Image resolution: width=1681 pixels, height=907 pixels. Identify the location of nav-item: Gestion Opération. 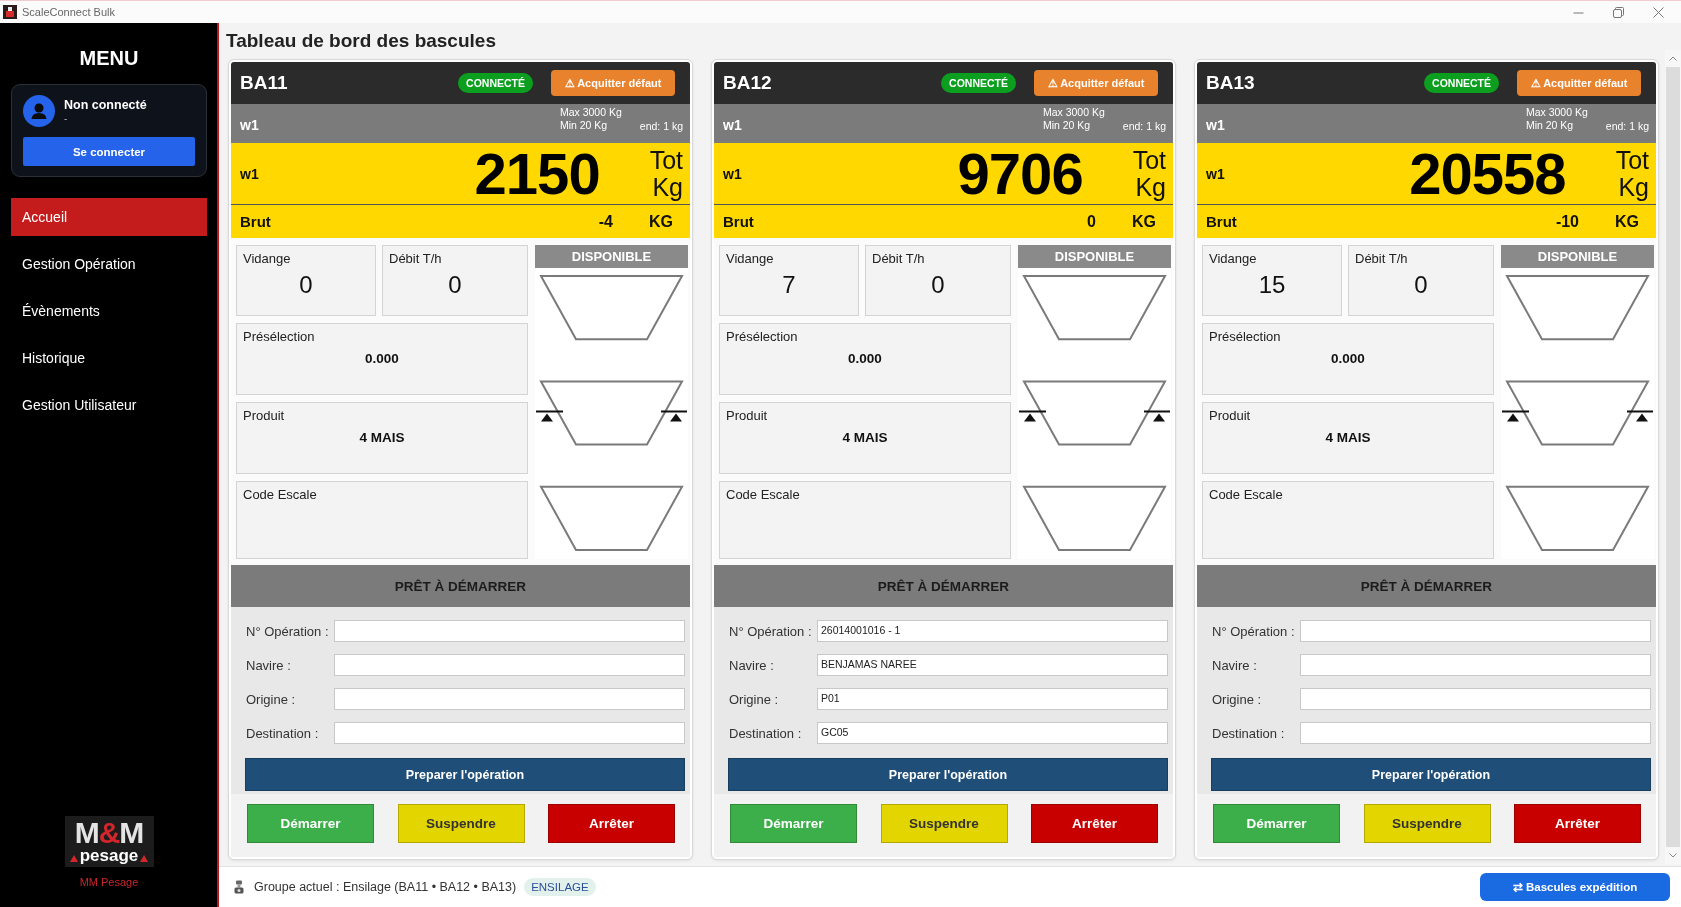
(109, 264).